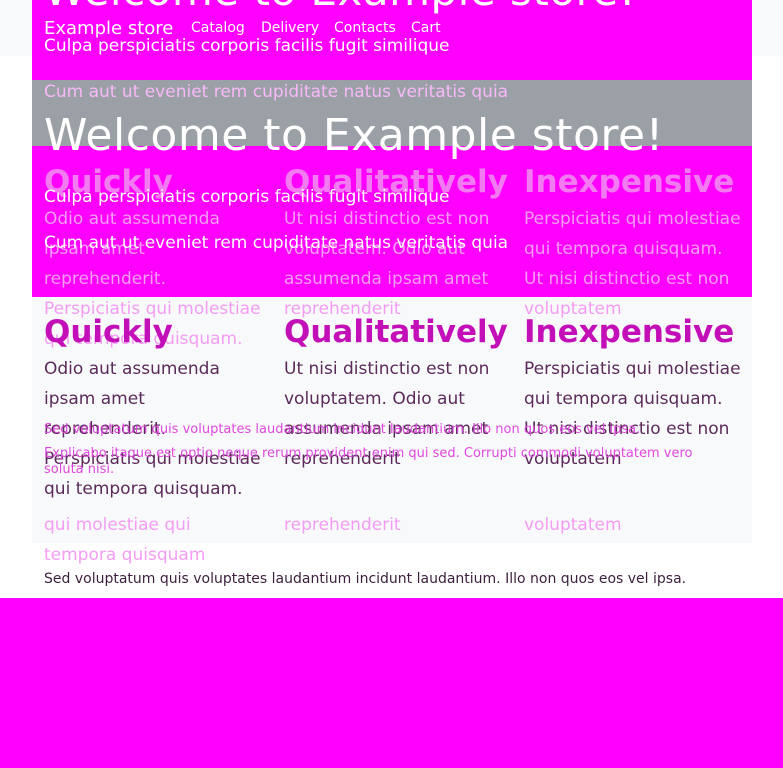 The height and width of the screenshot is (768, 783). Describe the element at coordinates (117, 525) in the screenshot. I see `lower-text: qui molestiae qui` at that location.